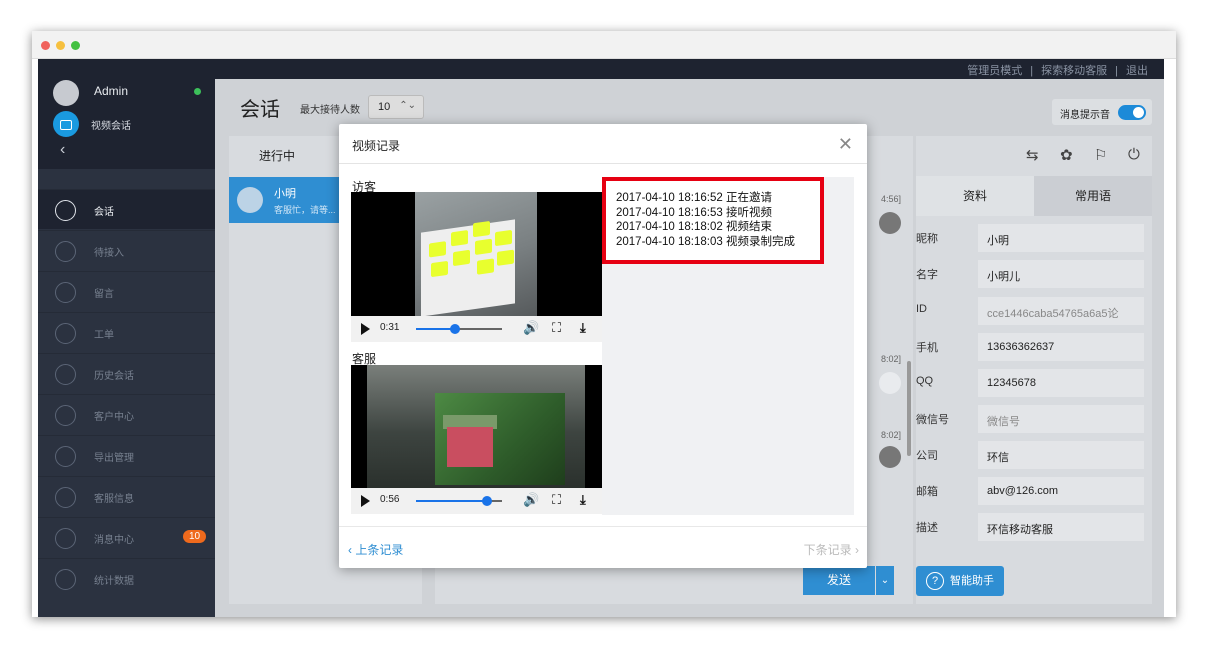 The width and height of the screenshot is (1208, 650). What do you see at coordinates (390, 499) in the screenshot?
I see `video-time: 0:56` at bounding box center [390, 499].